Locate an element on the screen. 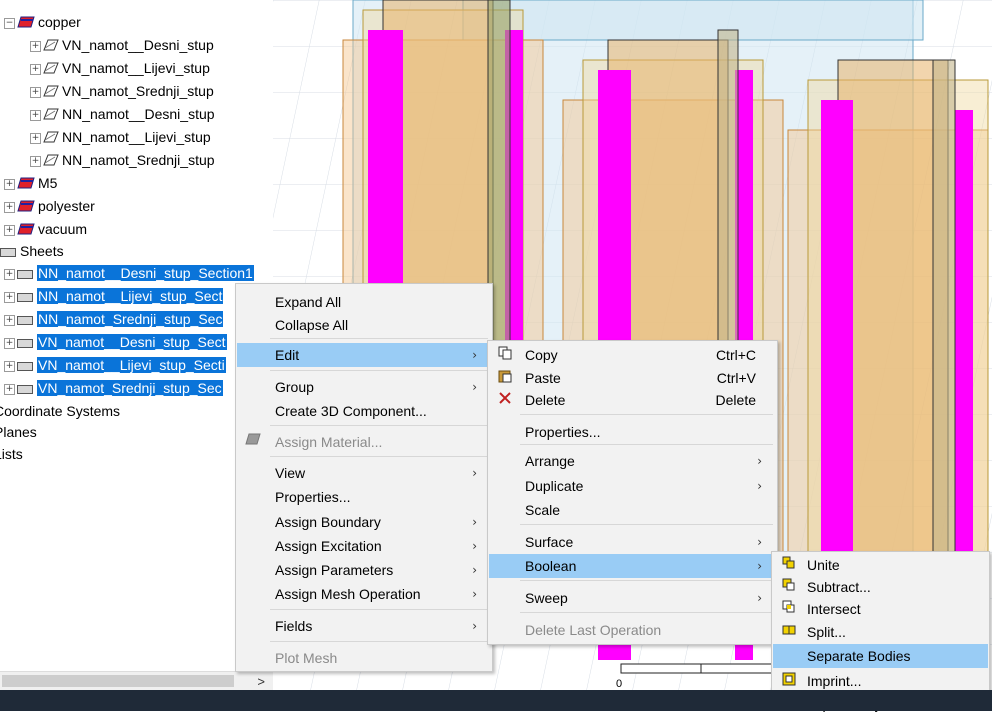 Image resolution: width=992 pixels, height=716 pixels. context-menu-item-fields: Fields › is located at coordinates (364, 626).